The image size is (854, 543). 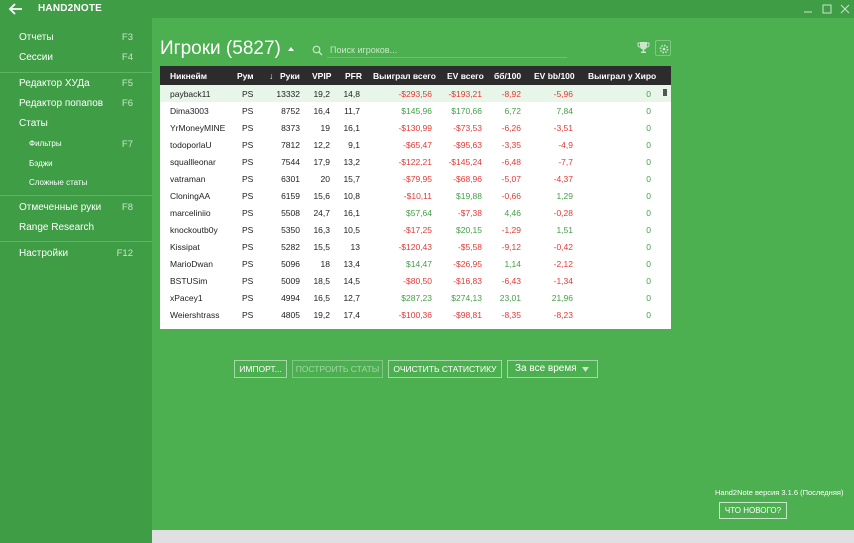 What do you see at coordinates (512, 111) in the screenshot?
I see `cell-bb100: 6,72` at bounding box center [512, 111].